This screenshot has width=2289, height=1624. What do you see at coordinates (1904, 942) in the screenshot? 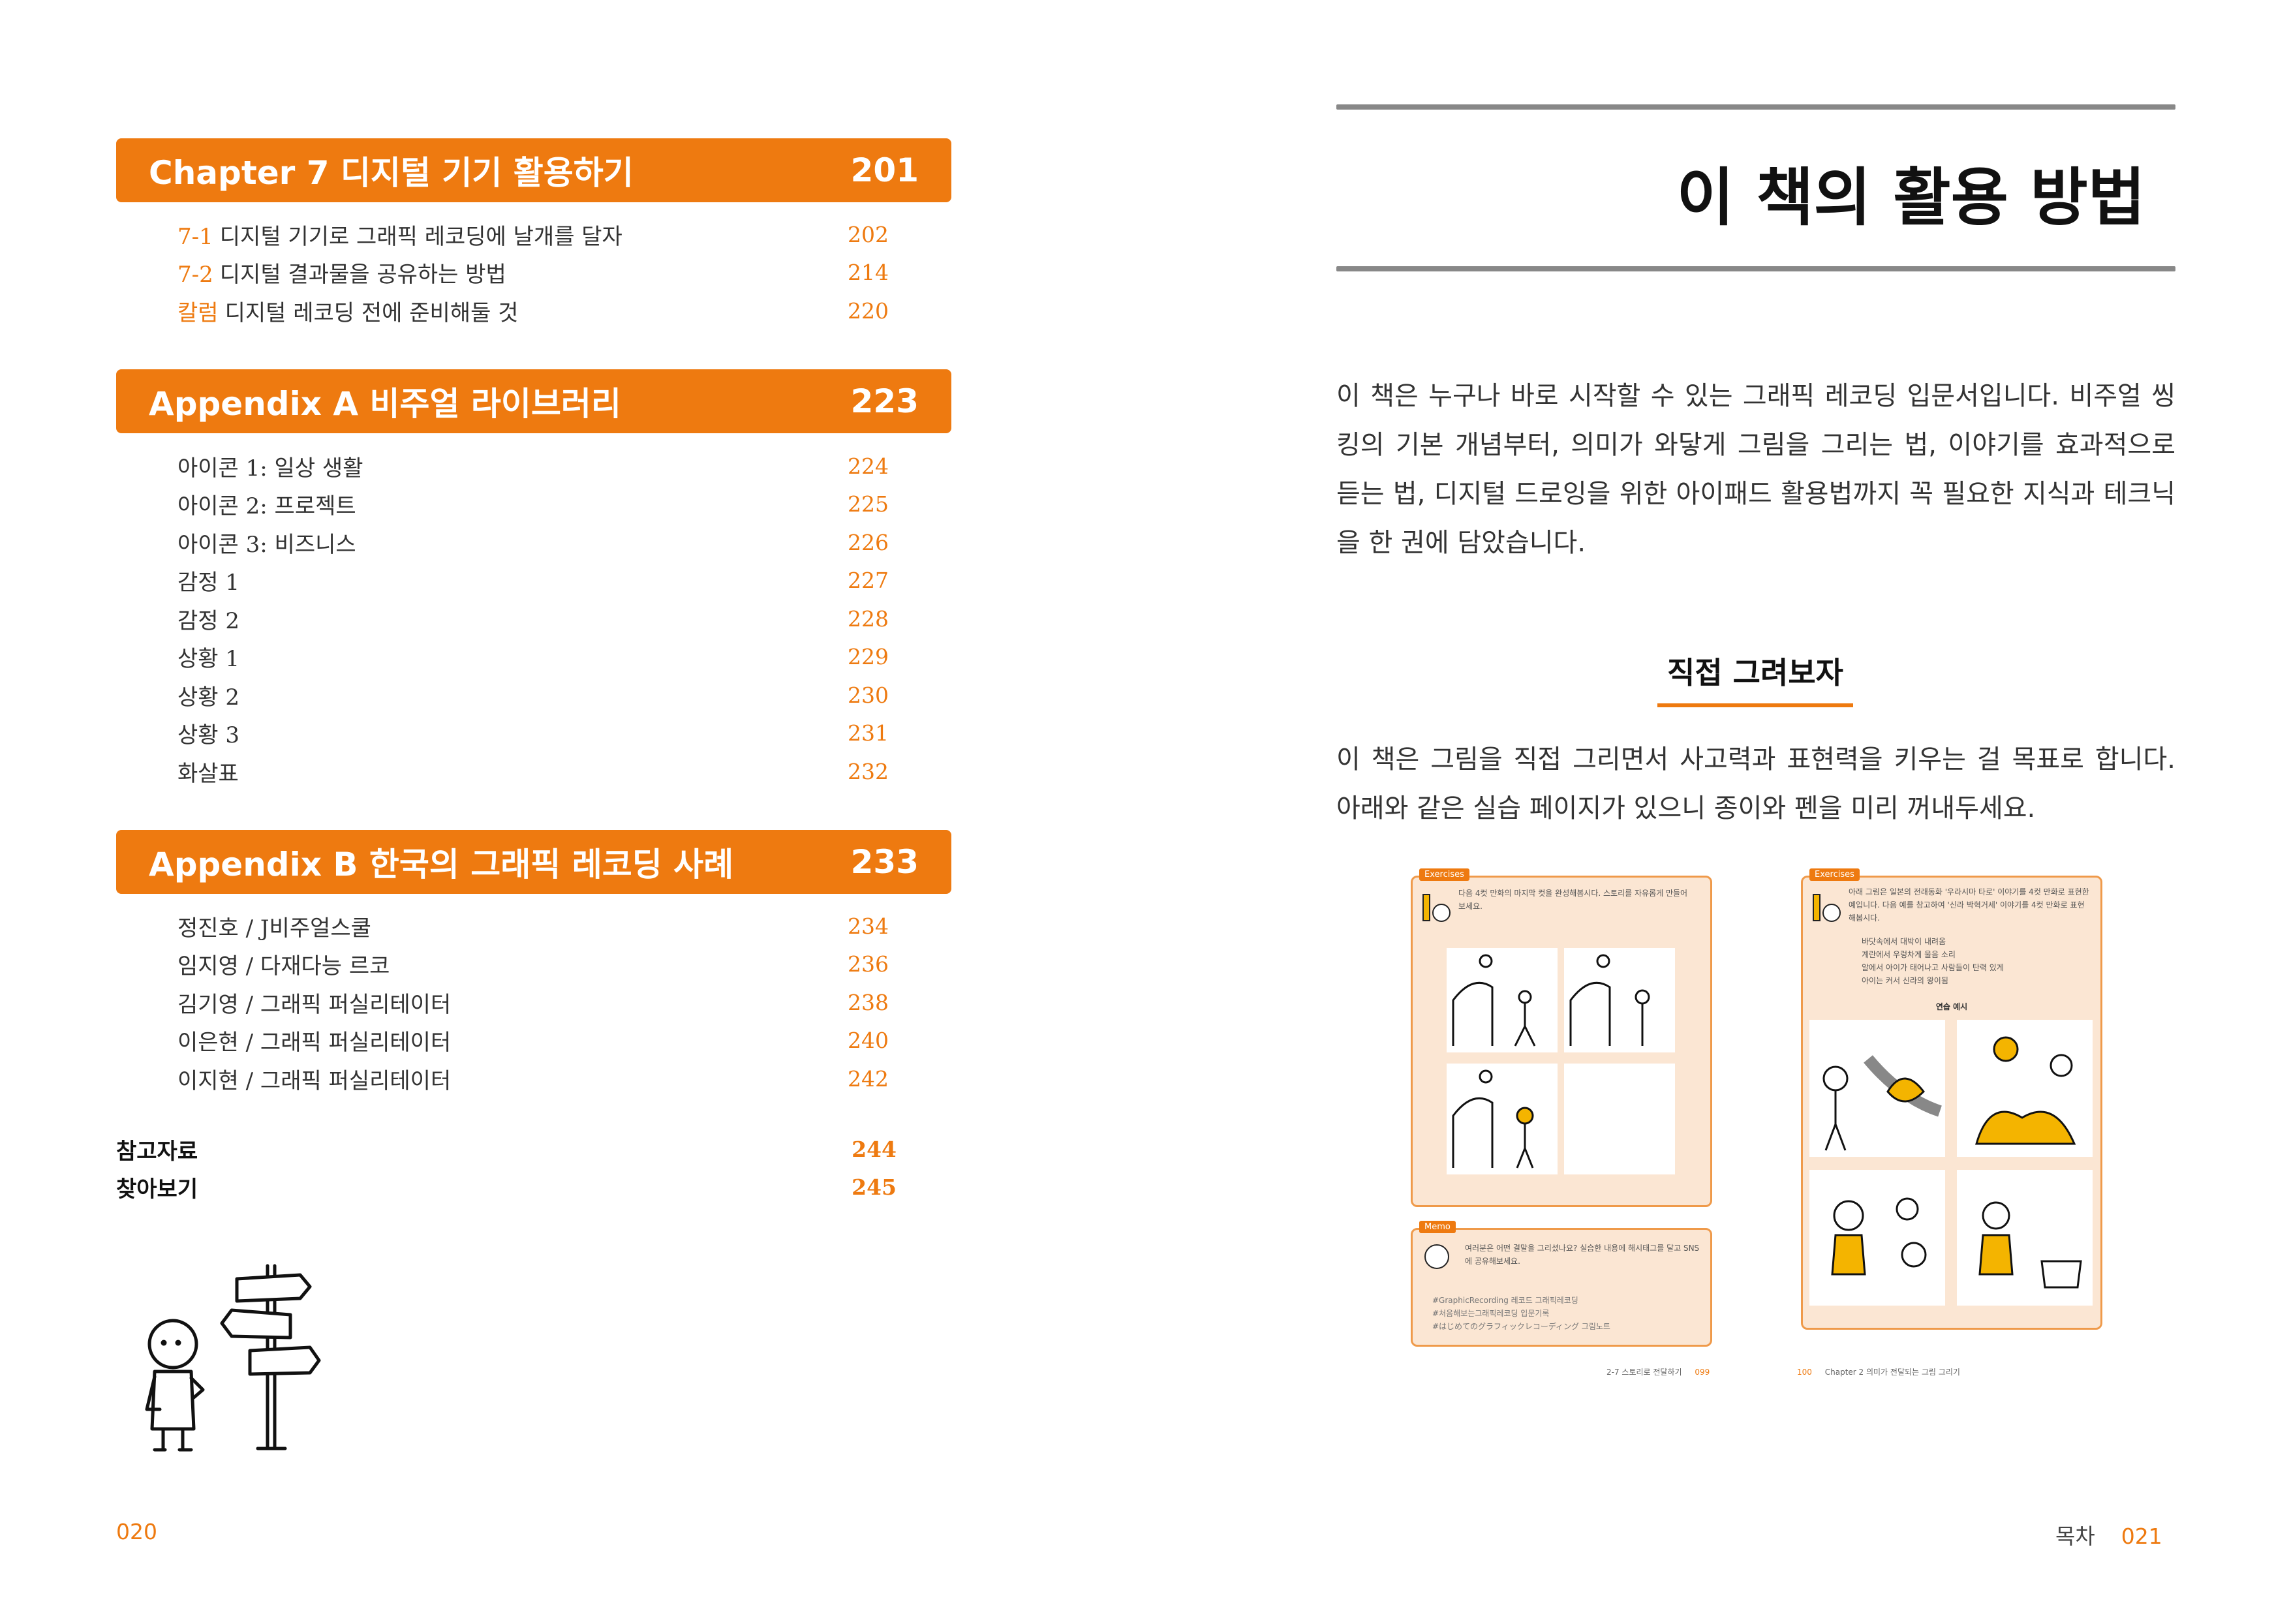
I see `bullet-item: 바닷속에서 대박이 내려옴` at bounding box center [1904, 942].